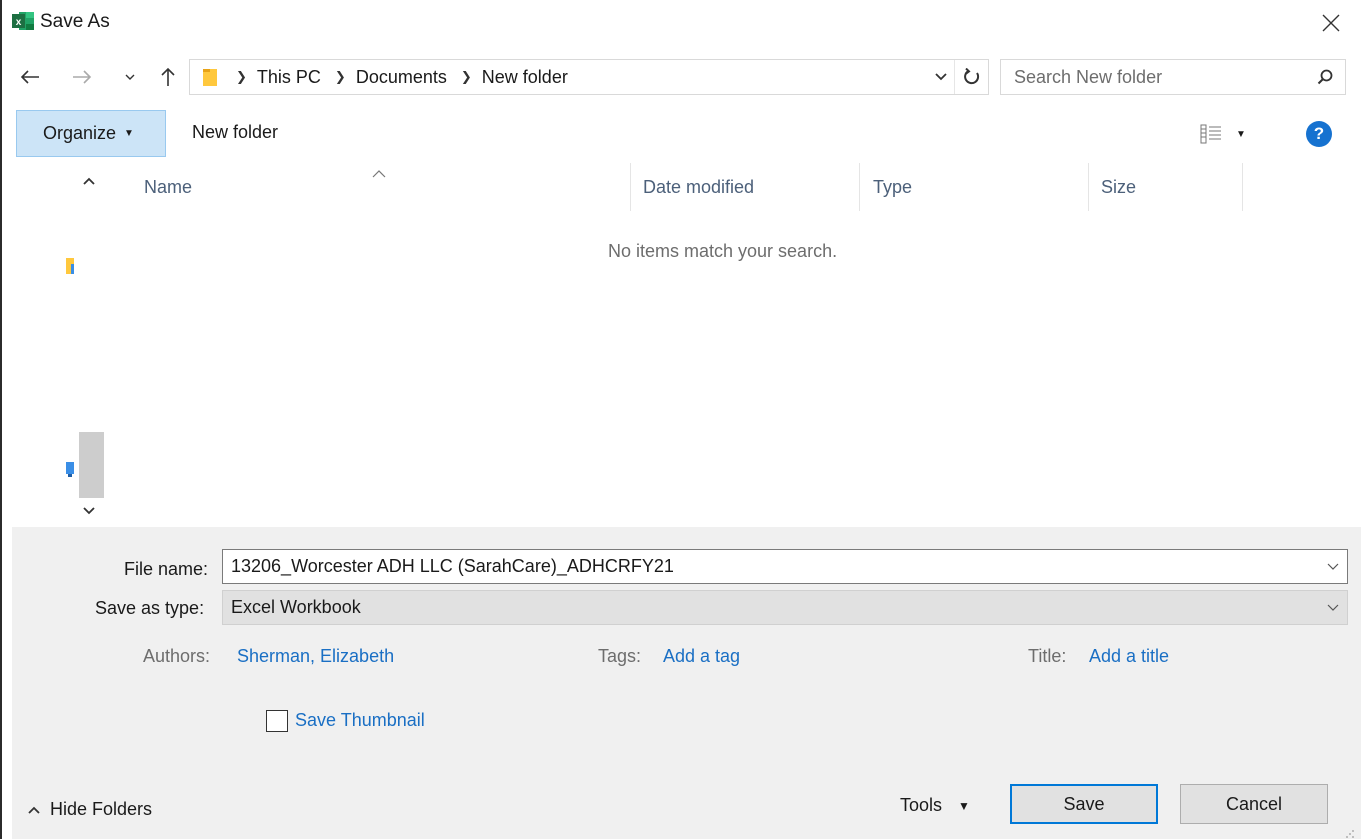 Image resolution: width=1361 pixels, height=839 pixels. Describe the element at coordinates (1232, 134) in the screenshot. I see `change-view-button: ▼` at that location.